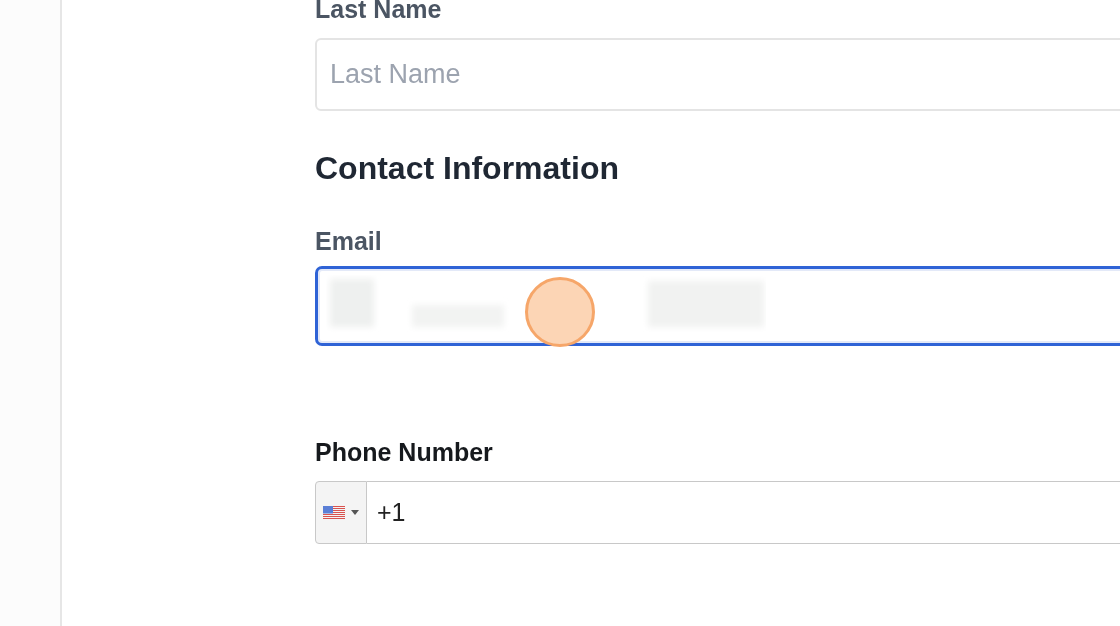 The width and height of the screenshot is (1120, 626). What do you see at coordinates (717, 306) in the screenshot?
I see `text-field` at bounding box center [717, 306].